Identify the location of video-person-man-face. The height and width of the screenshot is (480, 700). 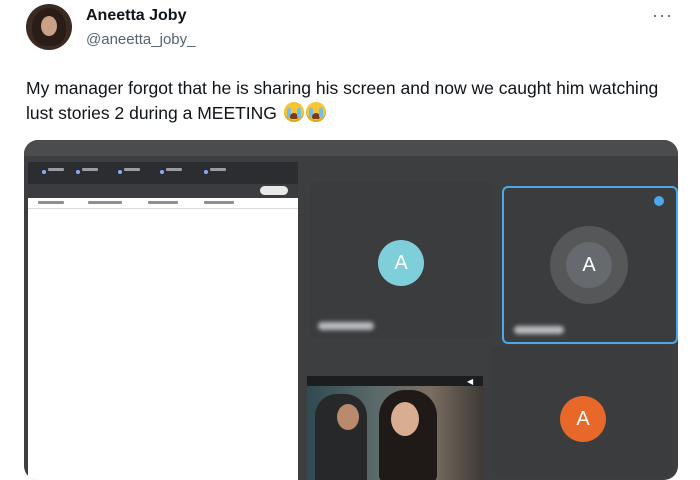
(348, 417).